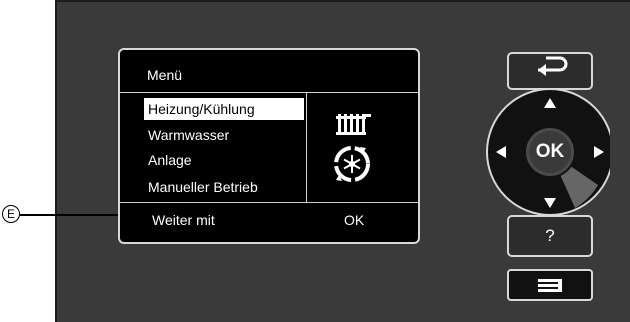 This screenshot has width=630, height=322. Describe the element at coordinates (354, 220) in the screenshot. I see `footer-ok-label: OK` at that location.